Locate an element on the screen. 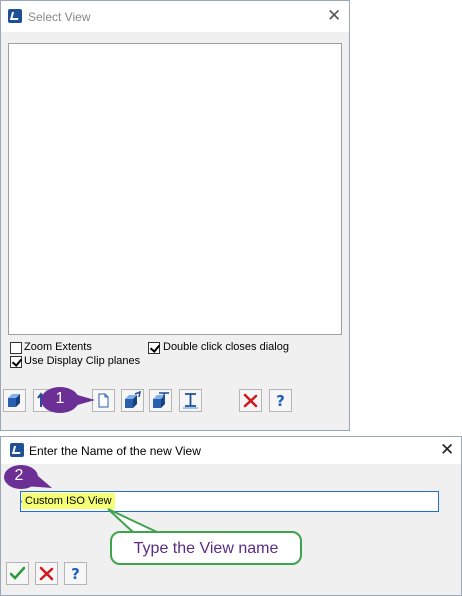 This screenshot has height=596, width=462. new-view-title: Enter the Name of the new View is located at coordinates (115, 451).